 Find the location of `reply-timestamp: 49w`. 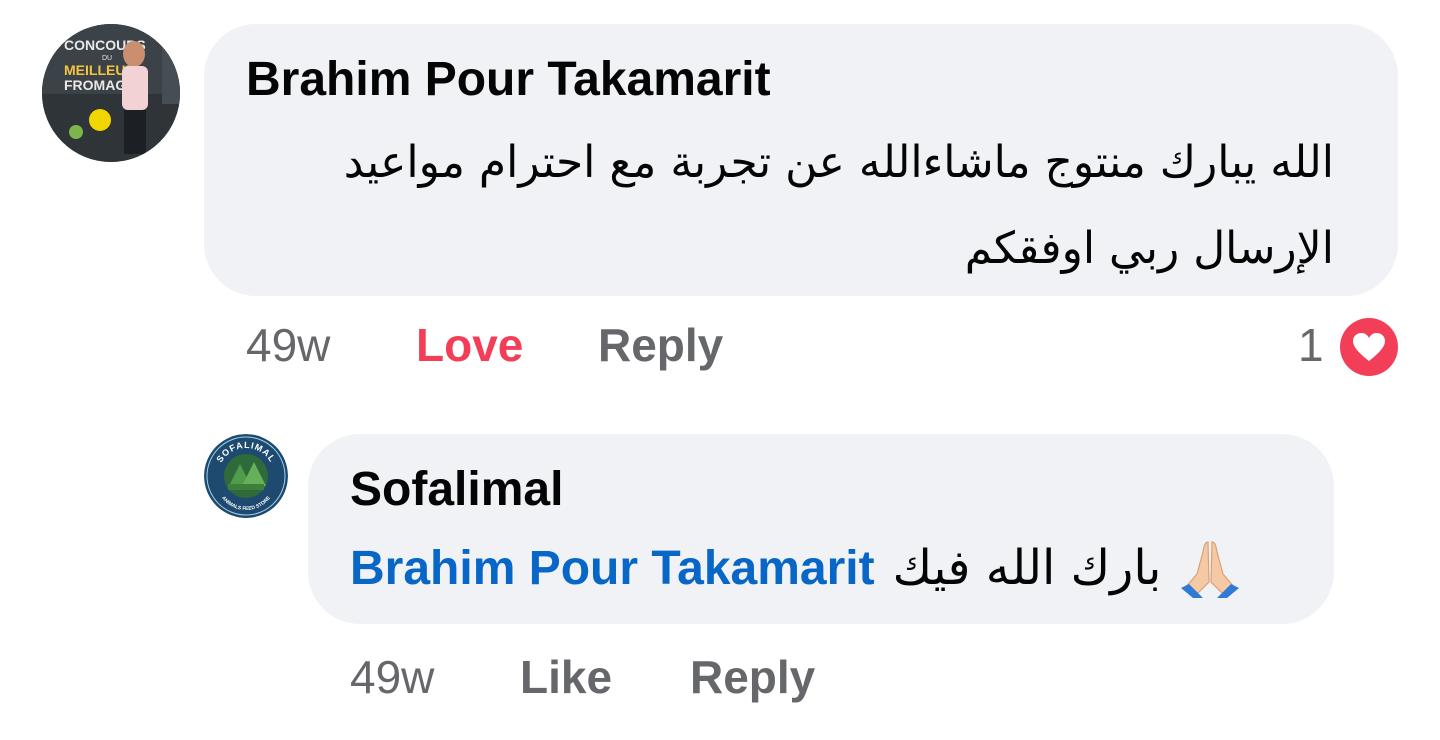

reply-timestamp: 49w is located at coordinates (392, 677).